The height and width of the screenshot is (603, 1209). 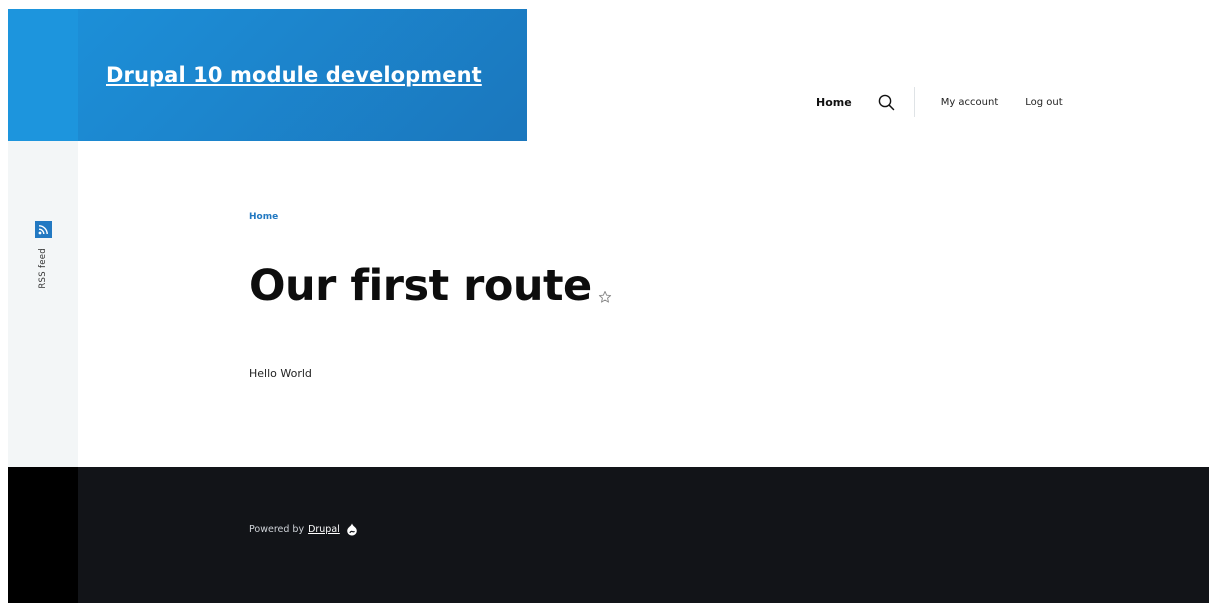 I want to click on drupal-drop-icon, so click(x=352, y=529).